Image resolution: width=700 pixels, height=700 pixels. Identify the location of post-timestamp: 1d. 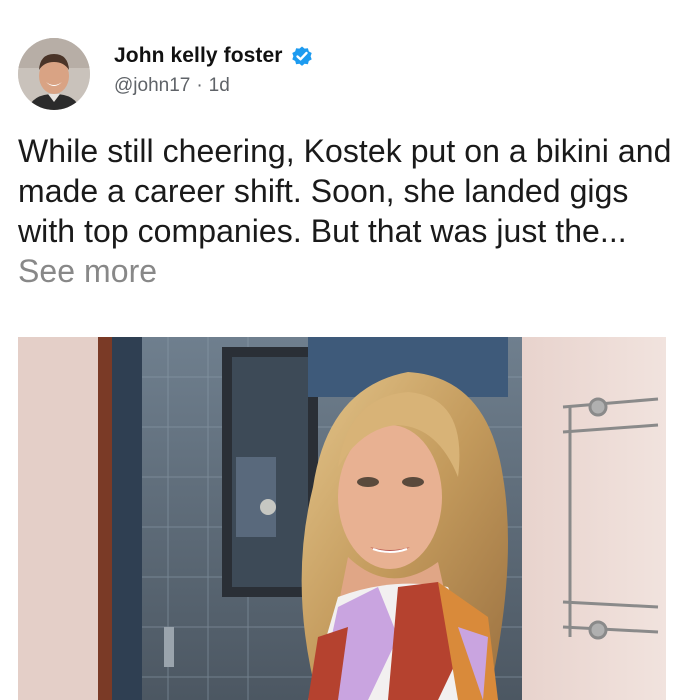
(219, 86).